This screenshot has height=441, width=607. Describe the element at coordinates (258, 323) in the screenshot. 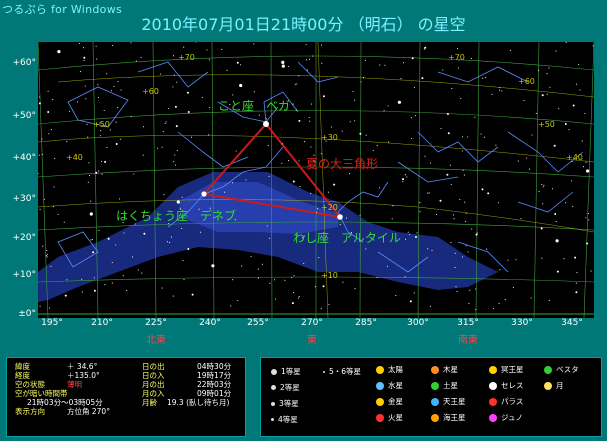

I see `azimuth-tick-label: 255°` at that location.